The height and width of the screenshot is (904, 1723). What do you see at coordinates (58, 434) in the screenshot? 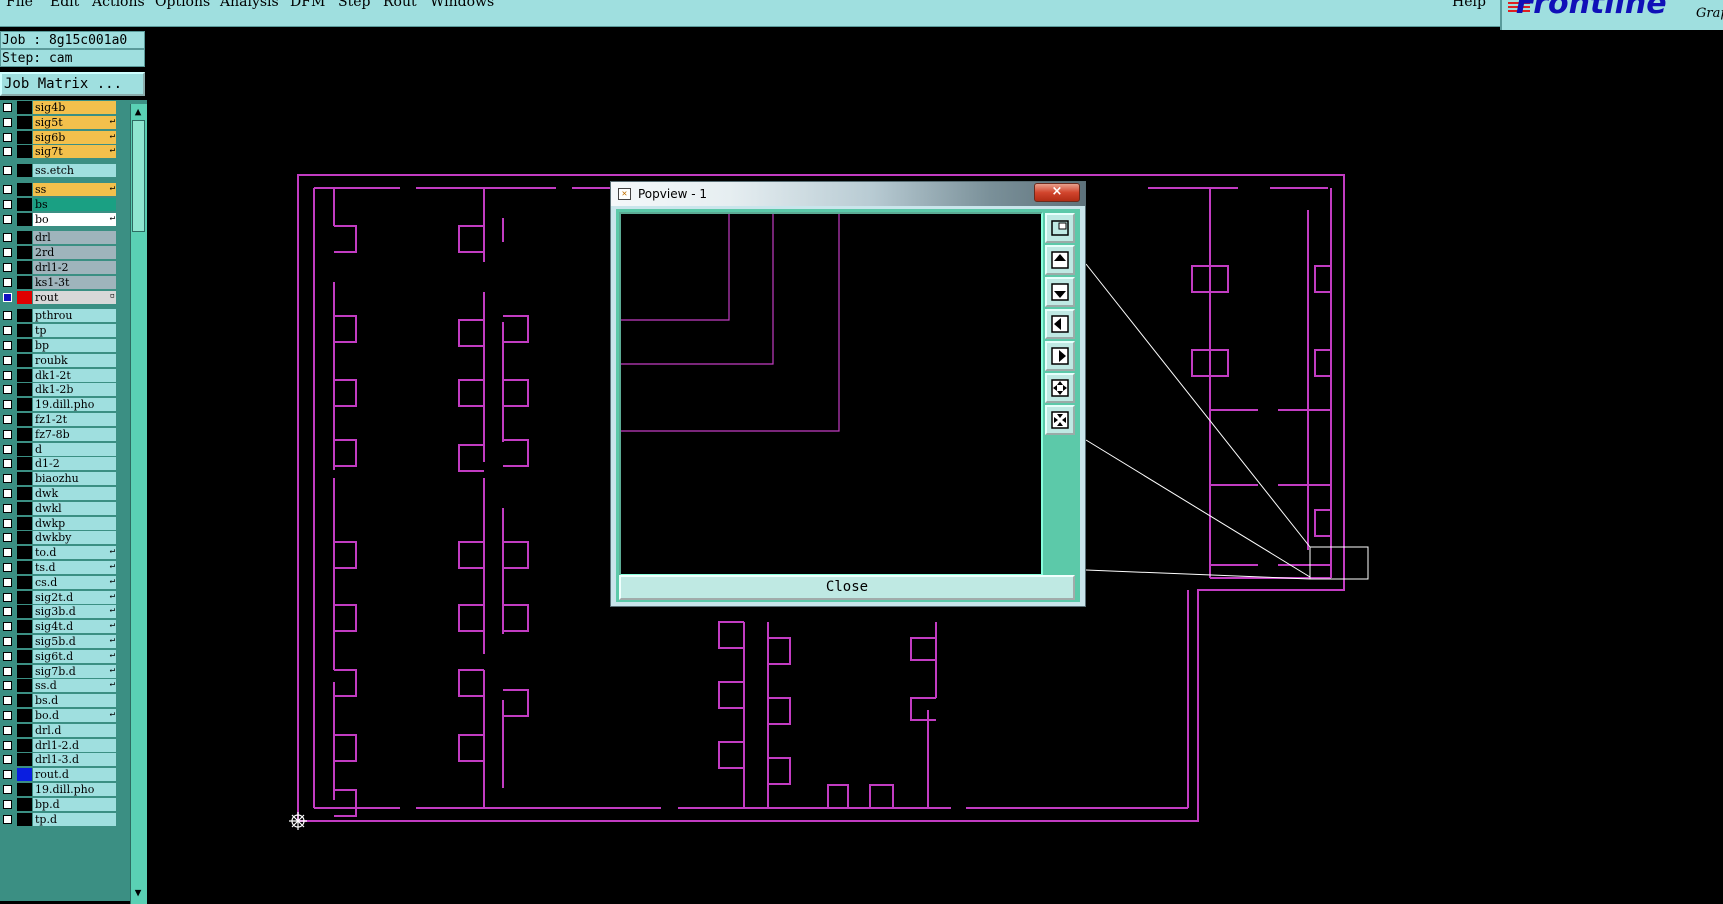
I see `layer-row: fz7-8b` at bounding box center [58, 434].